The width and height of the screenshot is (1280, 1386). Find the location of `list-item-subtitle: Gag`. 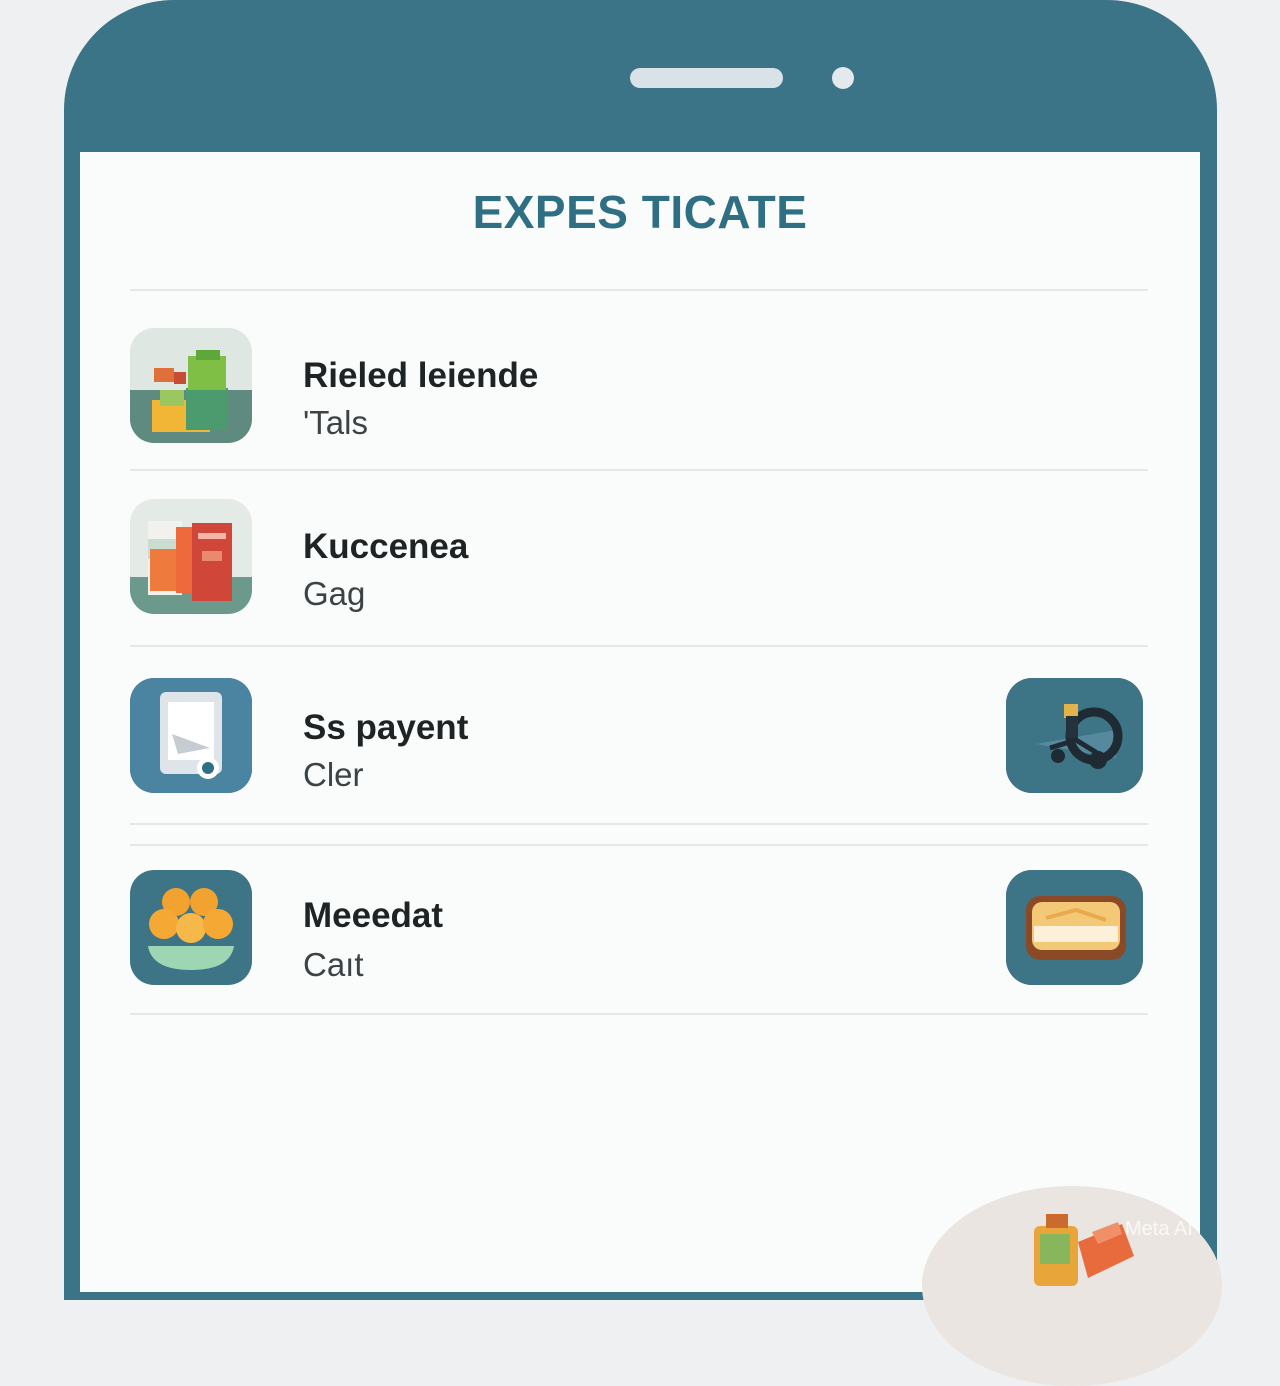

list-item-subtitle: Gag is located at coordinates (334, 593).